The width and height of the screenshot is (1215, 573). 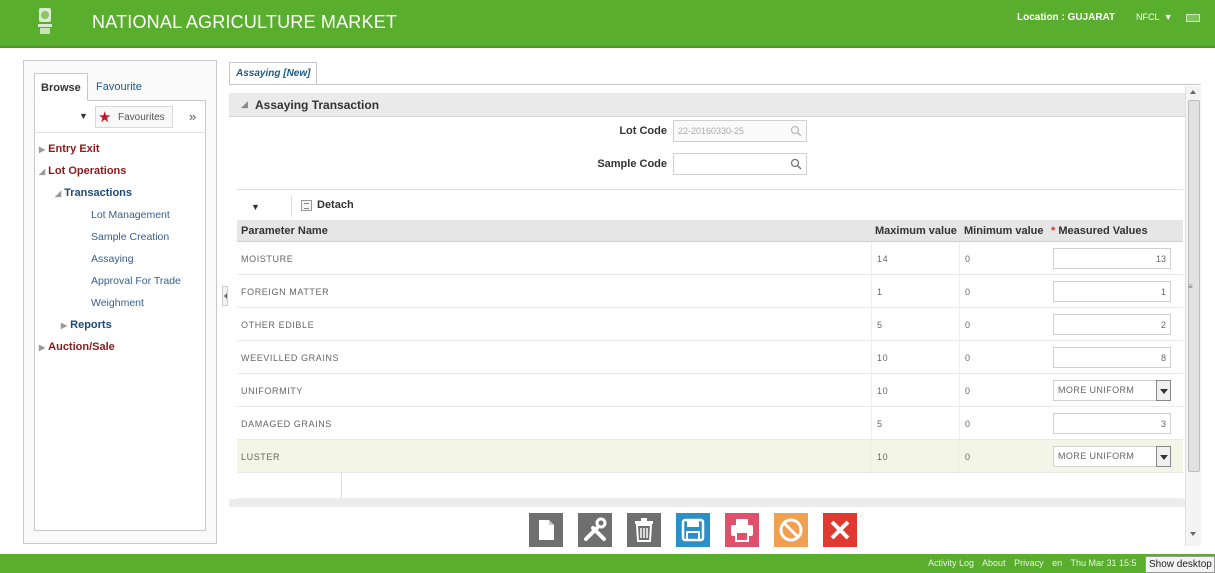 I want to click on maximum-value: 1, so click(x=880, y=292).